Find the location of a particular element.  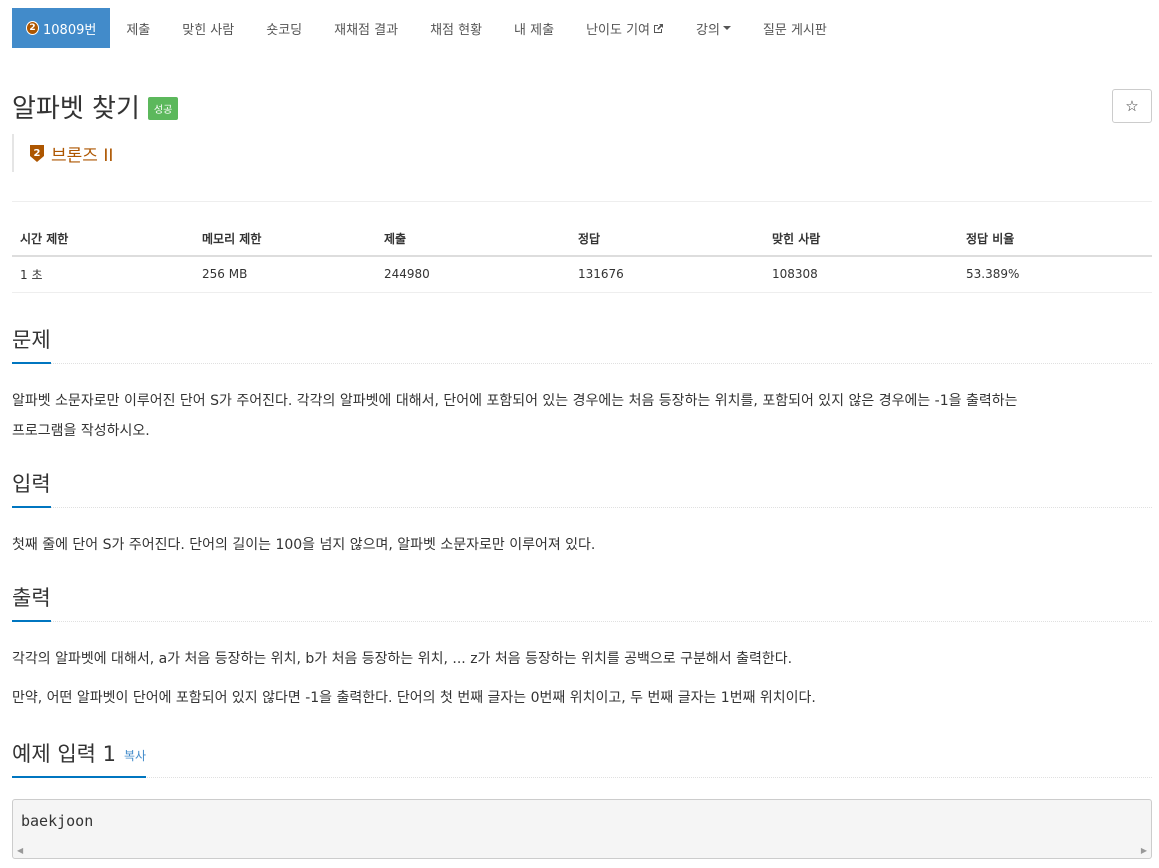

divider is located at coordinates (582, 201).